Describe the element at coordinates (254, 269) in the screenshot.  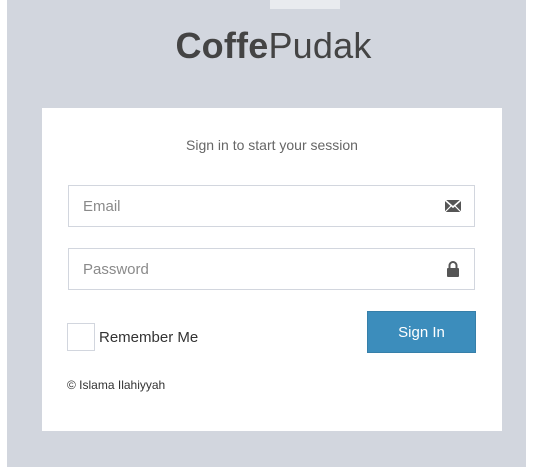
I see `password-input` at that location.